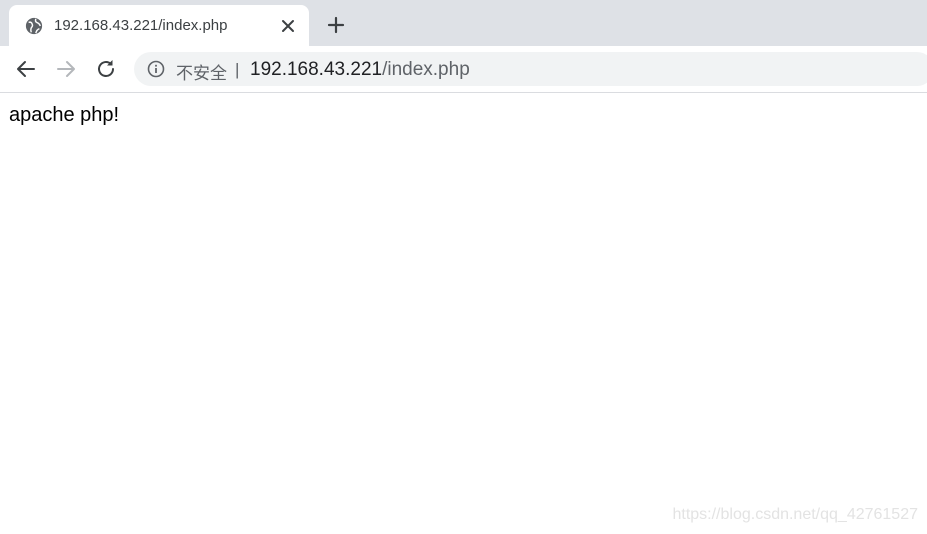 The image size is (927, 534). Describe the element at coordinates (201, 74) in the screenshot. I see `security-label: 不安全` at that location.